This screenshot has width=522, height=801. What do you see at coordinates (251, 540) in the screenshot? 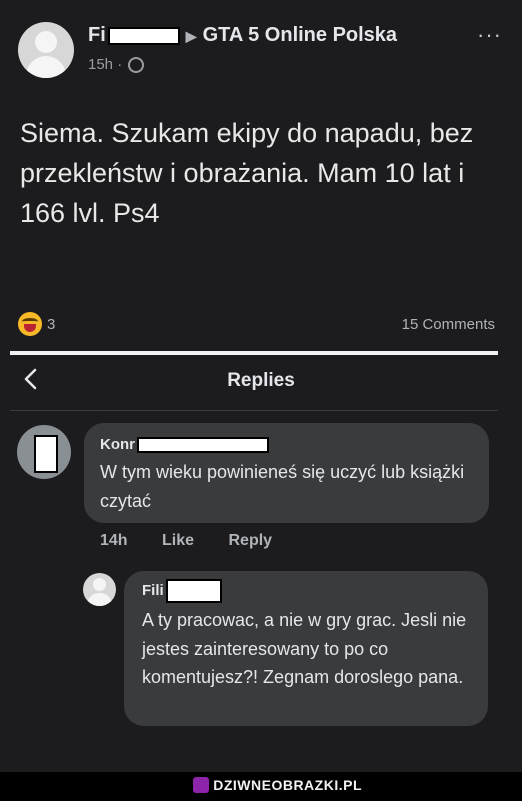
I see `reply-button: Reply` at bounding box center [251, 540].